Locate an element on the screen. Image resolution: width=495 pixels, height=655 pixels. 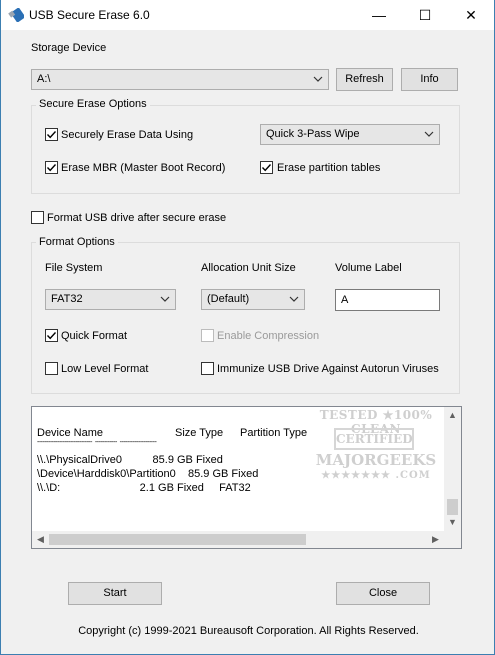
format-options-title: Format Options is located at coordinates (77, 242).